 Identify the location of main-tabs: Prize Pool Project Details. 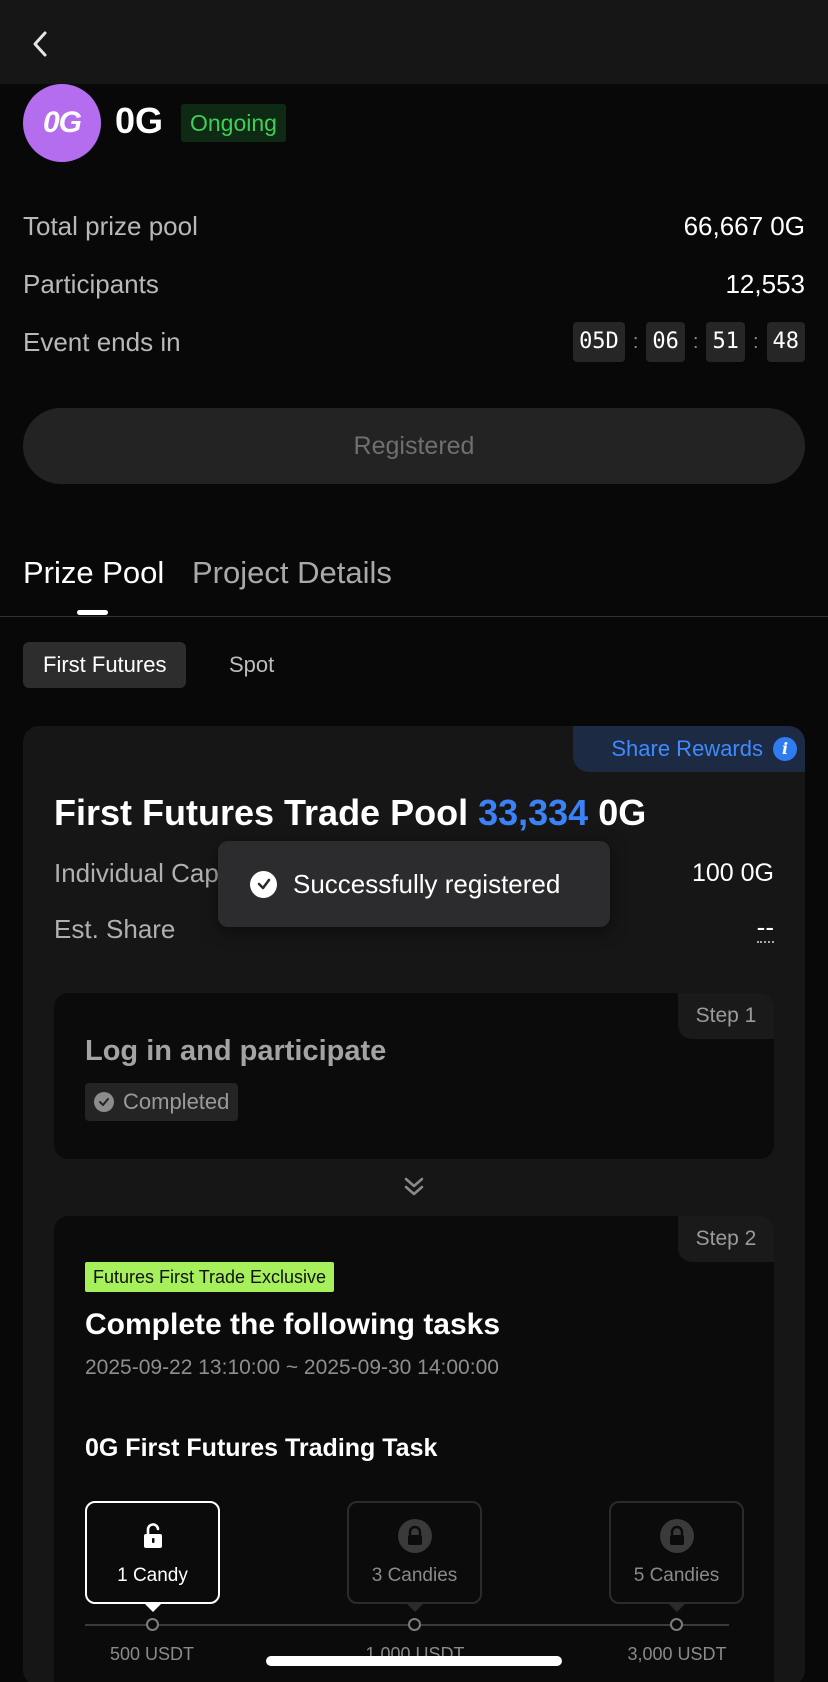
(414, 586).